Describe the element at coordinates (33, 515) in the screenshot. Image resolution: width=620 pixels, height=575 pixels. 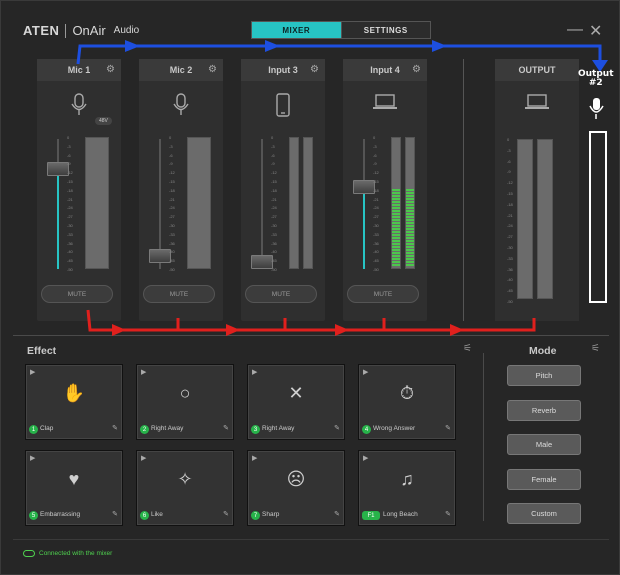
I see `effect-number: 5` at that location.